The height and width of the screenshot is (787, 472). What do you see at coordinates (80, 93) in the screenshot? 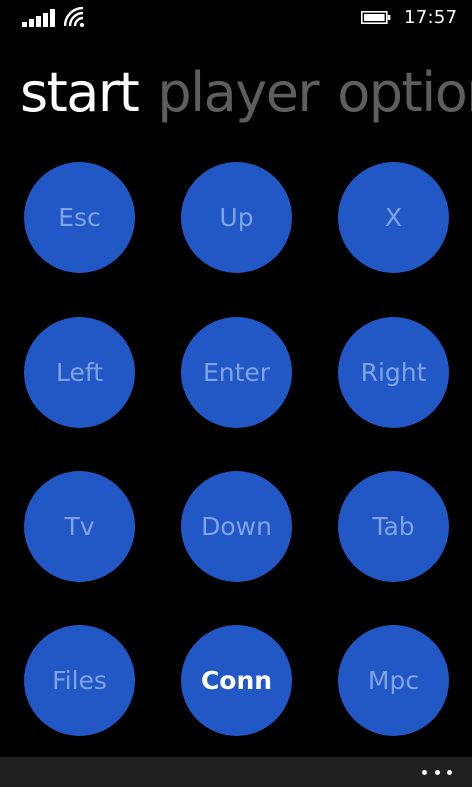
I see `pivot-tab-start: start` at bounding box center [80, 93].